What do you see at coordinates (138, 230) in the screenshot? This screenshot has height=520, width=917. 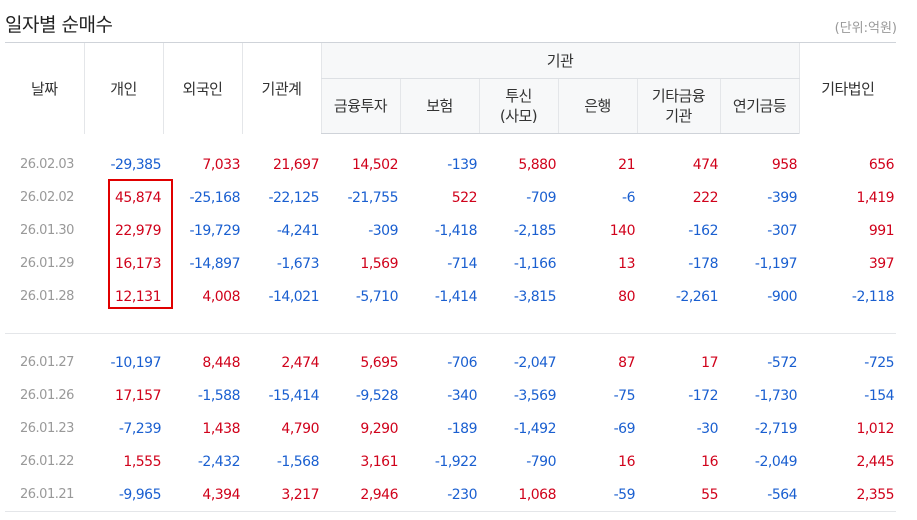 I see `value-cell: 22,979` at bounding box center [138, 230].